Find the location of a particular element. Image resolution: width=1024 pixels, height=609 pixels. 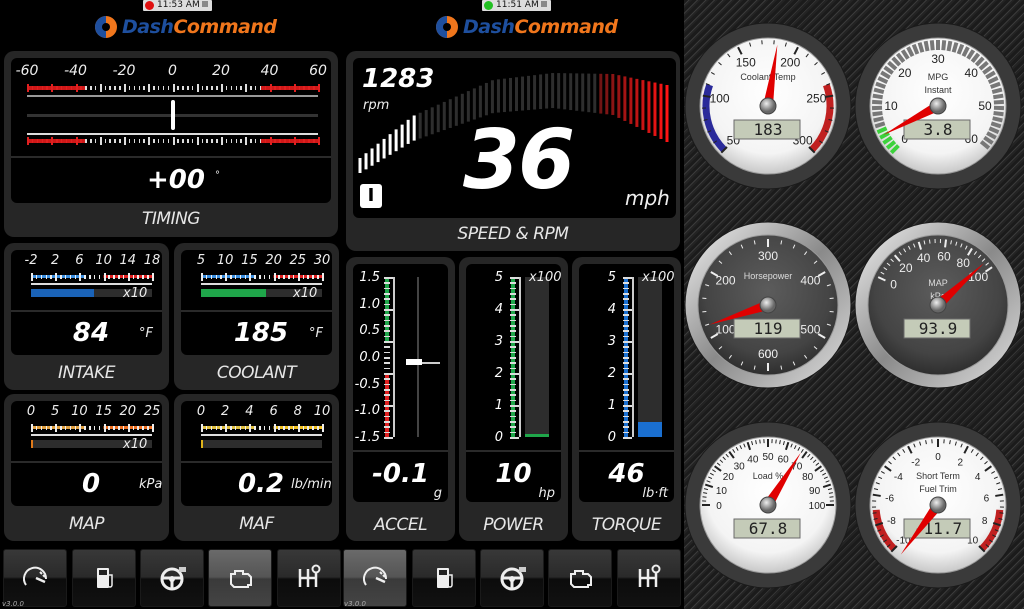

gauge-scale-label: 400 is located at coordinates (810, 281).